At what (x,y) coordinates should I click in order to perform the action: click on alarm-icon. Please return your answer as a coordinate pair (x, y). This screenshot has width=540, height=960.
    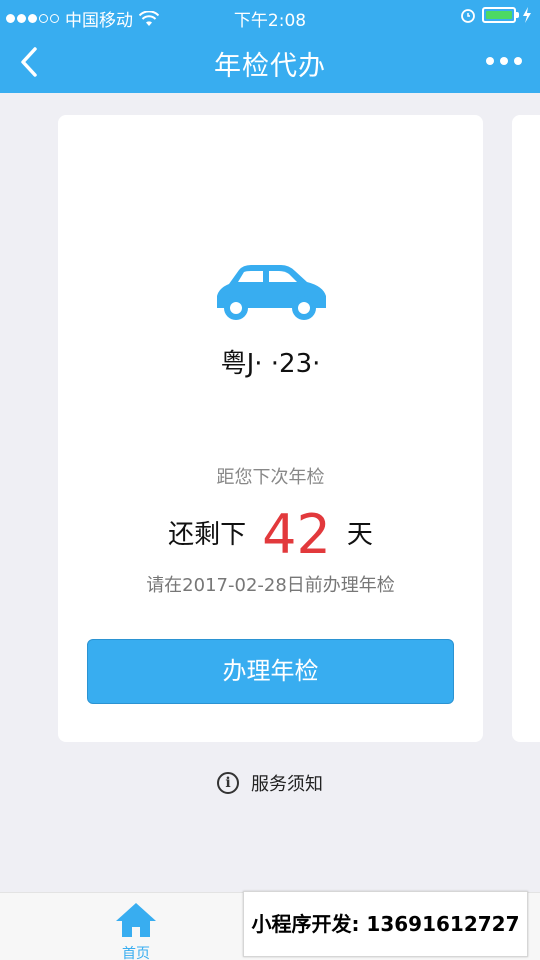
    Looking at the image, I should click on (468, 16).